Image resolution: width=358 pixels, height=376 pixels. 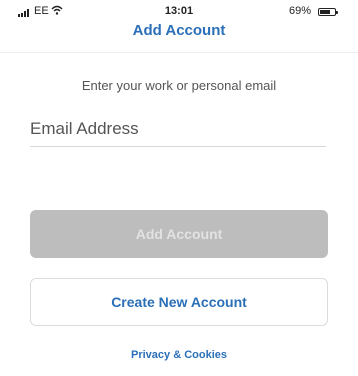 I want to click on add-account-button-label: Add Account, so click(x=179, y=234).